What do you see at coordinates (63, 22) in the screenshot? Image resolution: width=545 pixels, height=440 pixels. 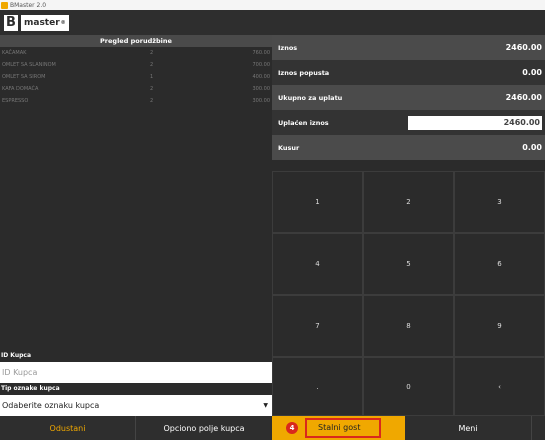 I see `logo-mark: ®` at bounding box center [63, 22].